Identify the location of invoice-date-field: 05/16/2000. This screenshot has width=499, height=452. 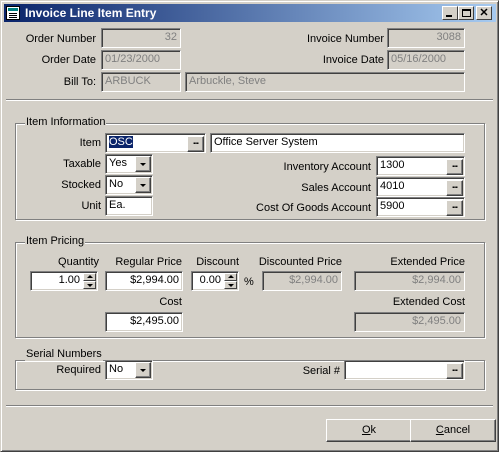
(426, 60).